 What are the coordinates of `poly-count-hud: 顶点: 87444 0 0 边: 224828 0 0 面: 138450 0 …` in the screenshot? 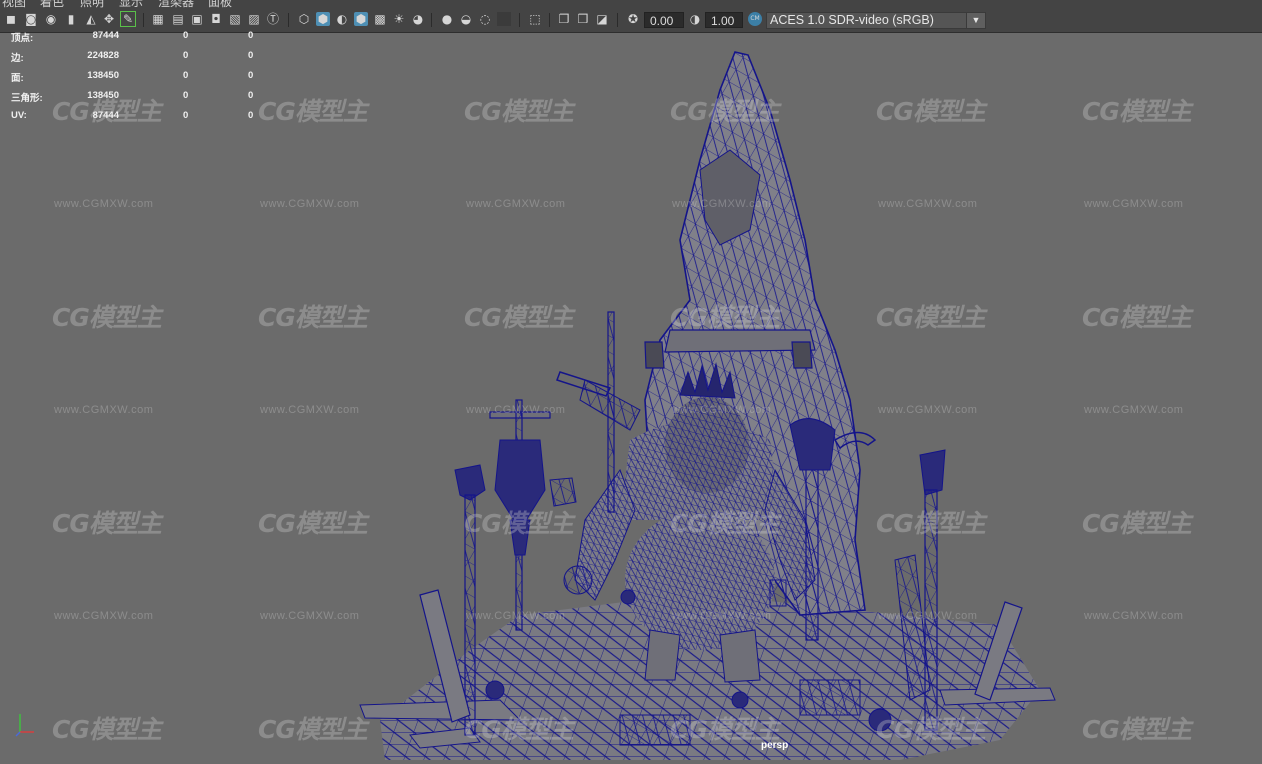 It's located at (135, 78).